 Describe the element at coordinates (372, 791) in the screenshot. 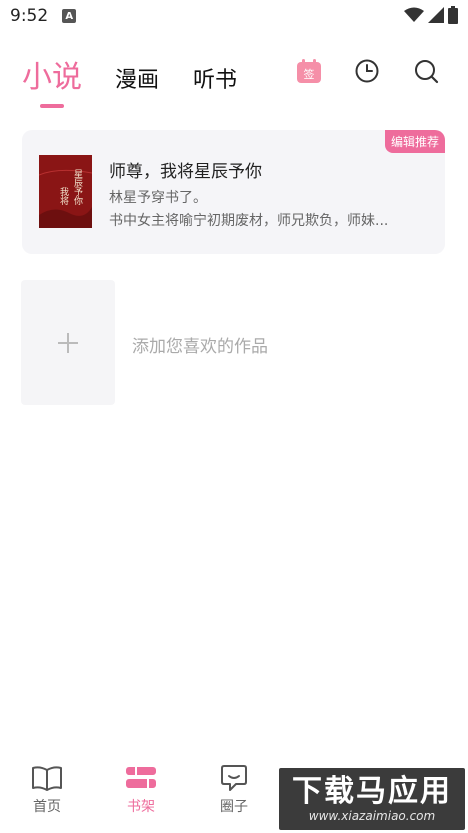

I see `watermark-title: 下载马应用` at that location.